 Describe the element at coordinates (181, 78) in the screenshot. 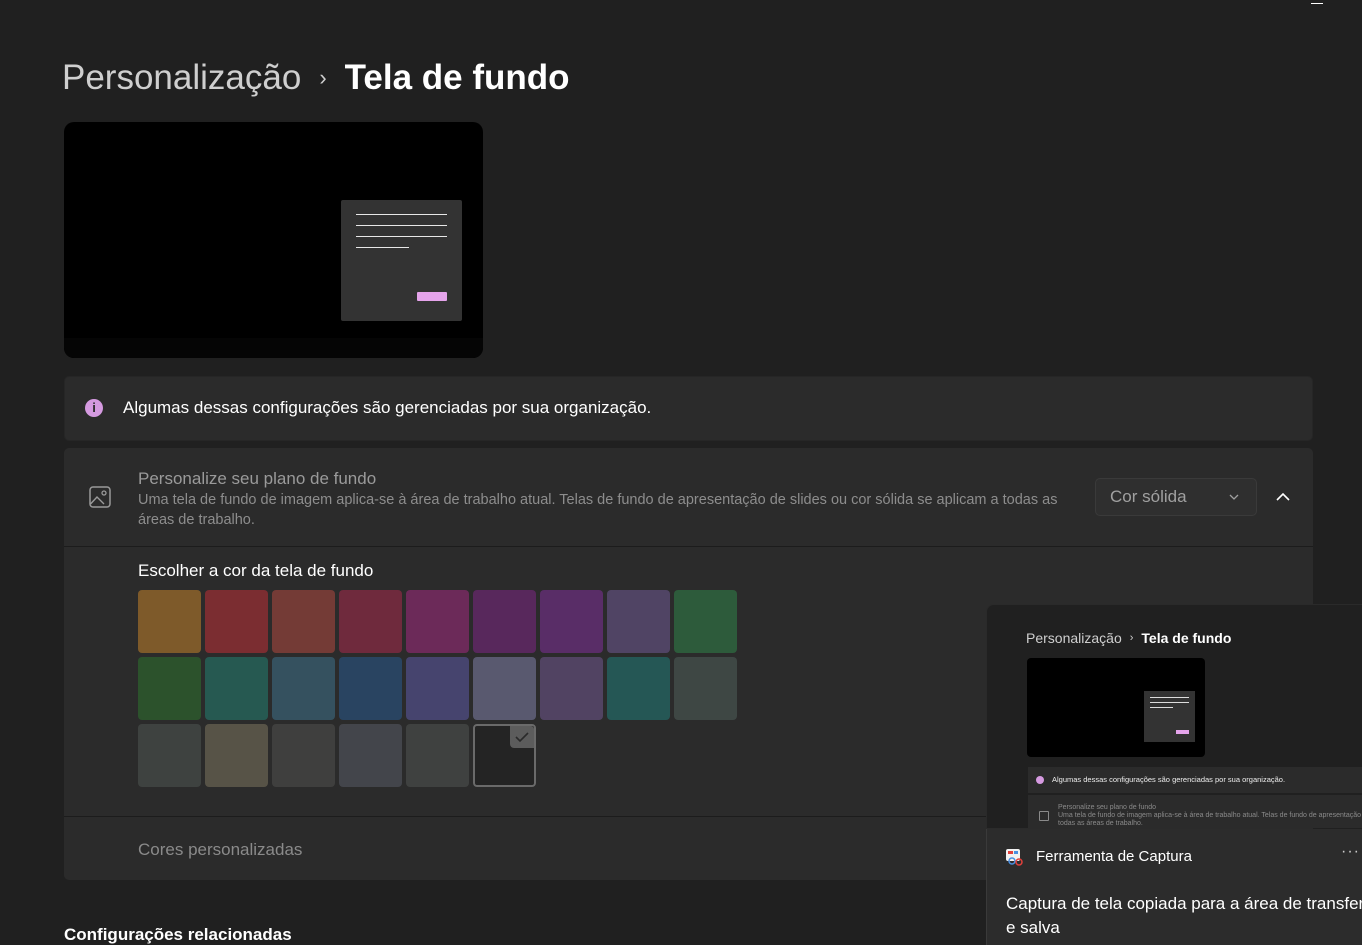

I see `breadcrumb-parent-link: Personalização` at that location.